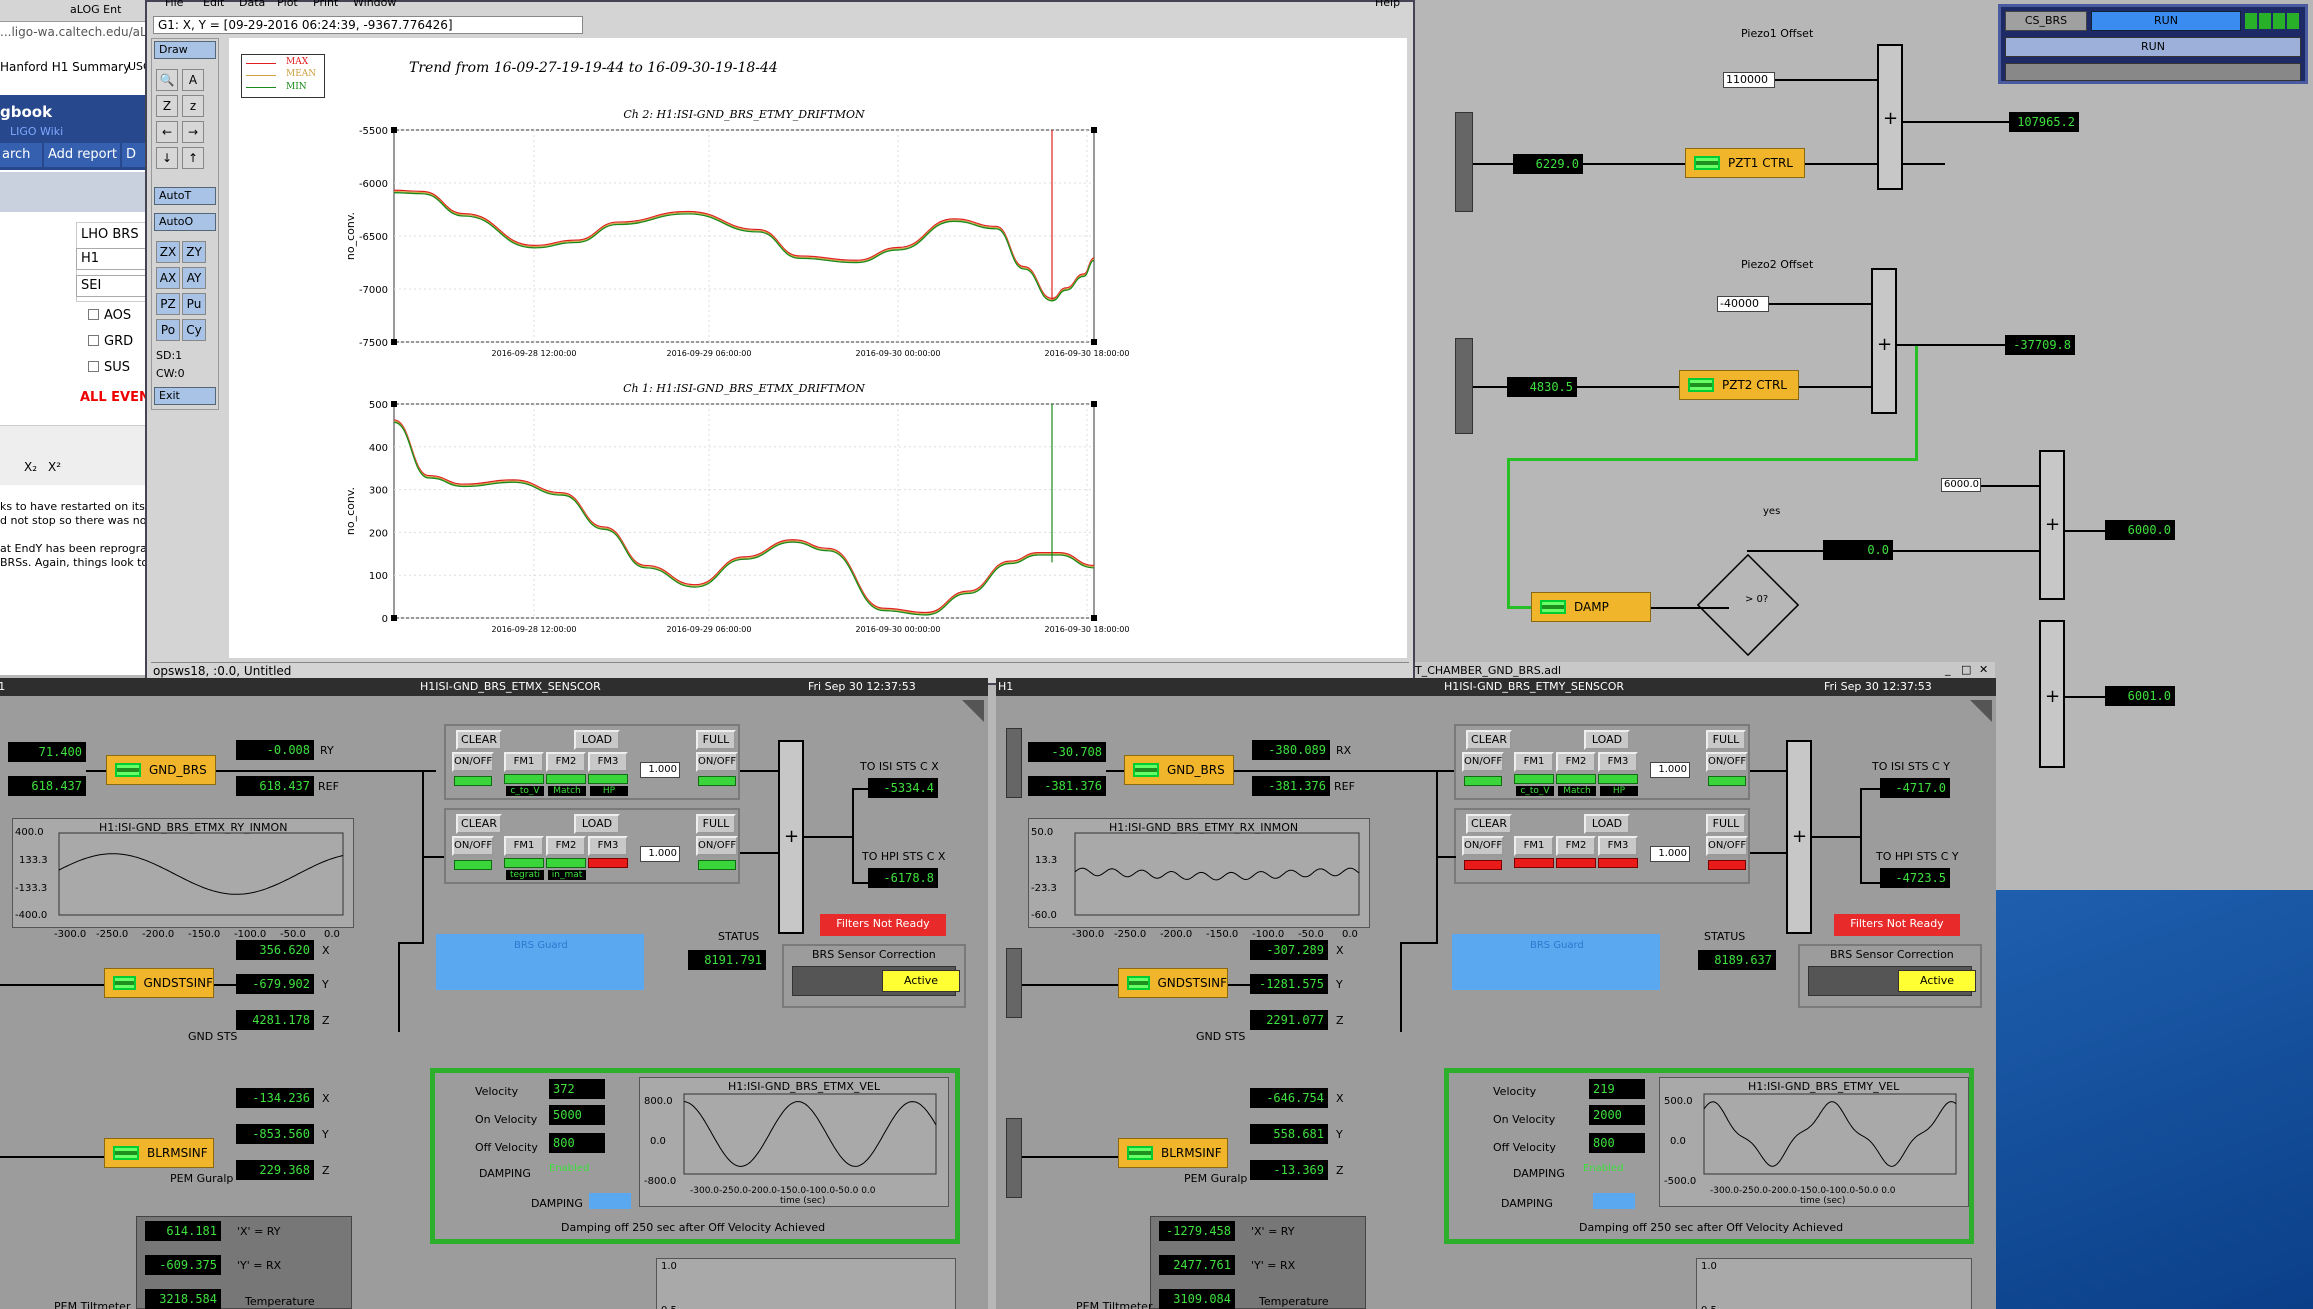  Describe the element at coordinates (36, 131) in the screenshot. I see `ligo-wiki-link: LIGO Wiki` at that location.